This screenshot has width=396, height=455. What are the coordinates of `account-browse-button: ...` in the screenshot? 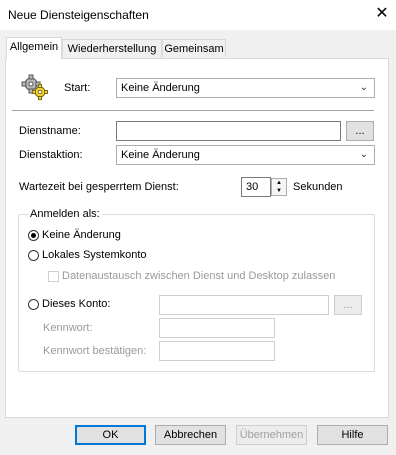 It's located at (348, 305).